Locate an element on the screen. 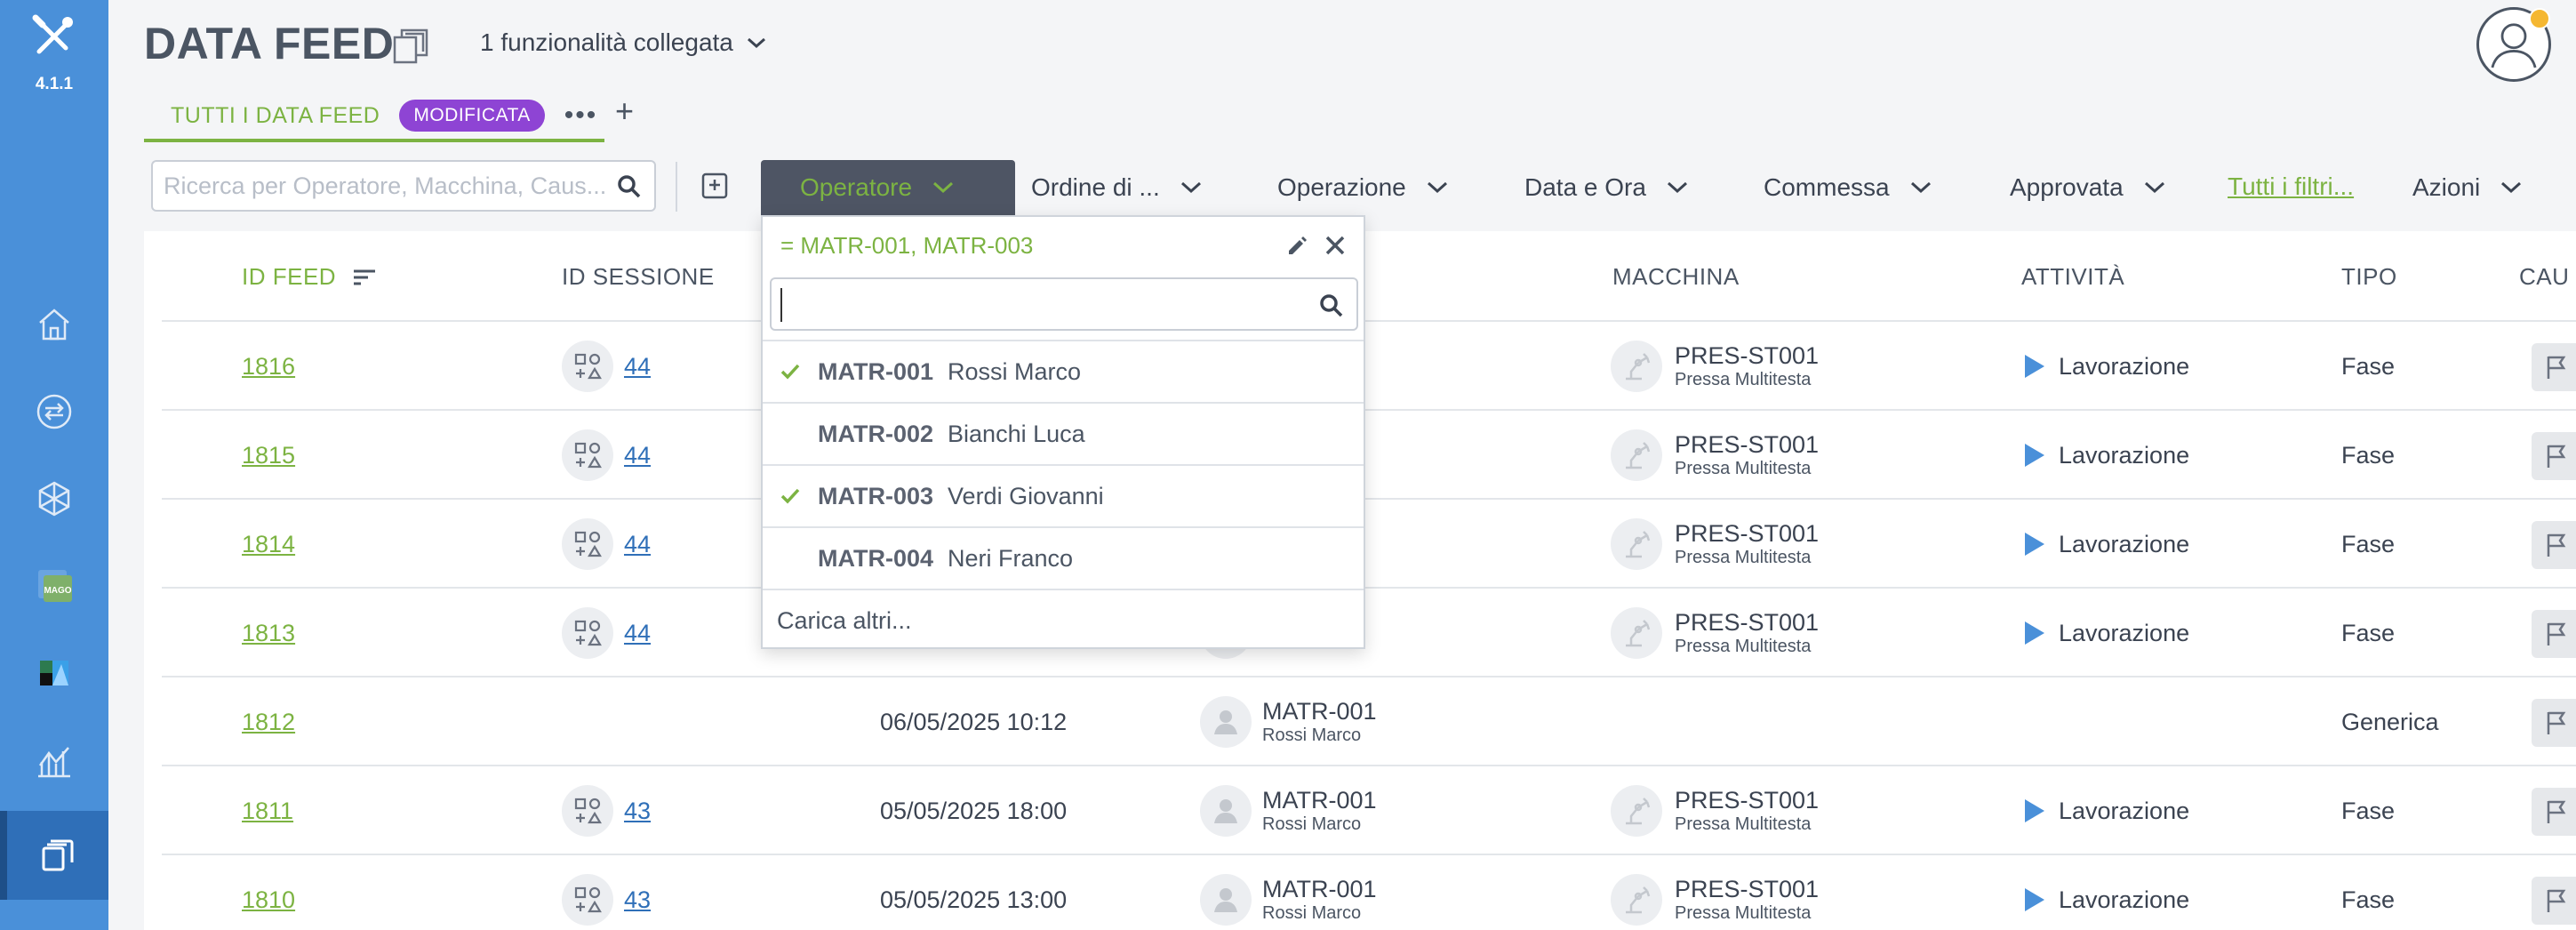  robot-arm-icon is located at coordinates (1638, 900).